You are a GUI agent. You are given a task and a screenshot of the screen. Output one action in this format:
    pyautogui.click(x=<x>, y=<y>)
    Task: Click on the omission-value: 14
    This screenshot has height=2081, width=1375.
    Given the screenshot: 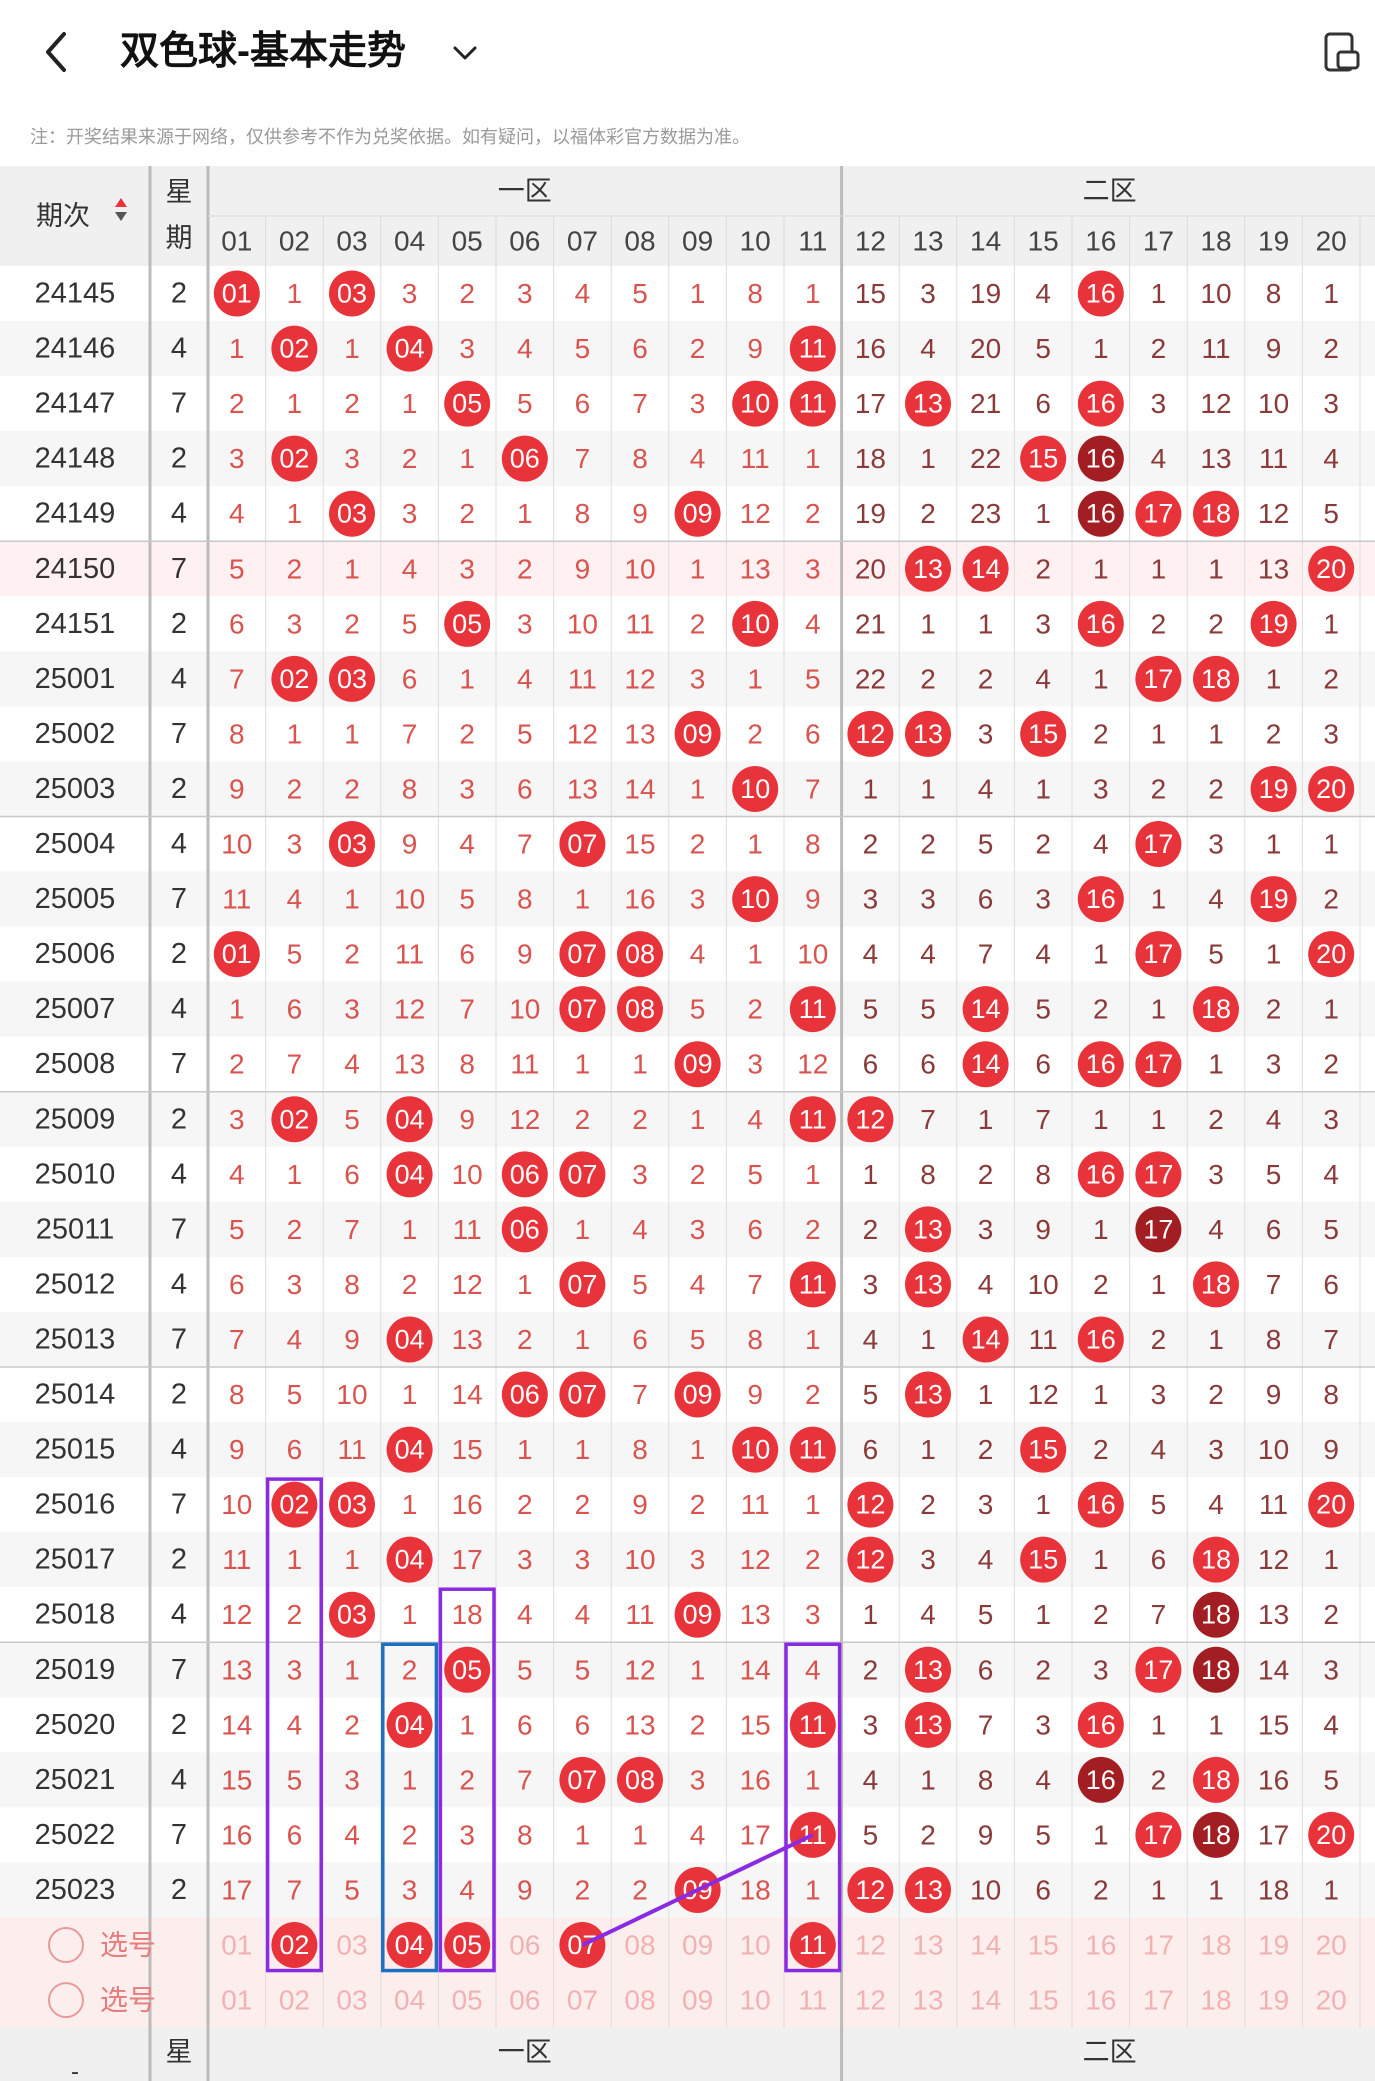 What is the action you would take?
    pyautogui.click(x=1273, y=1669)
    